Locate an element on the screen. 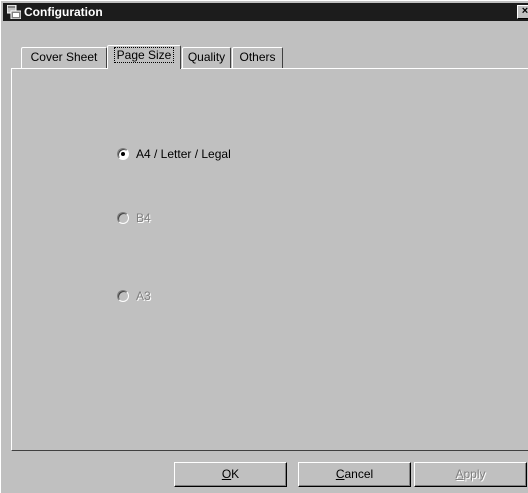  tab-page-size: Page Size is located at coordinates (144, 57).